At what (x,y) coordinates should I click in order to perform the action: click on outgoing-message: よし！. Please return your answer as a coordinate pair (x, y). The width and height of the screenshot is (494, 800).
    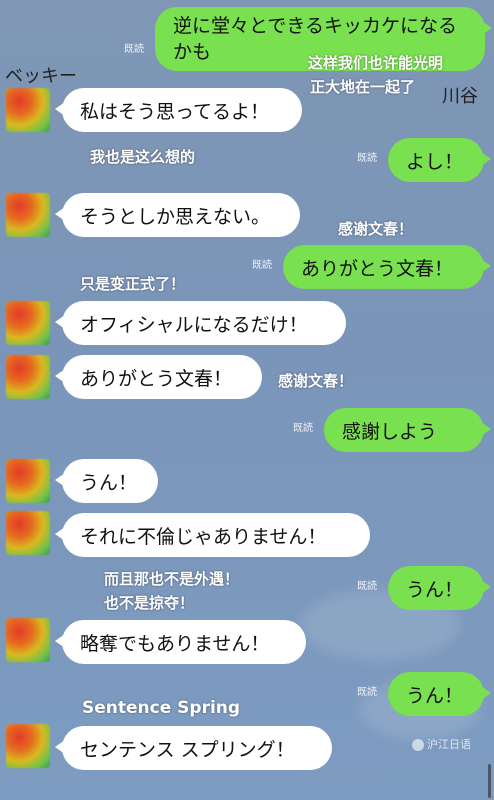
    Looking at the image, I should click on (439, 160).